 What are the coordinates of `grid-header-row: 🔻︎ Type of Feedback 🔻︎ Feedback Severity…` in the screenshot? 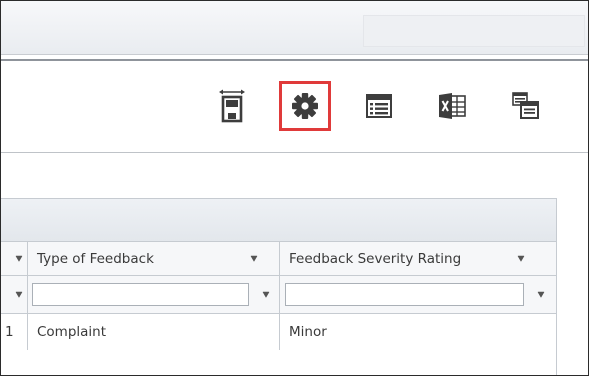 It's located at (278, 259).